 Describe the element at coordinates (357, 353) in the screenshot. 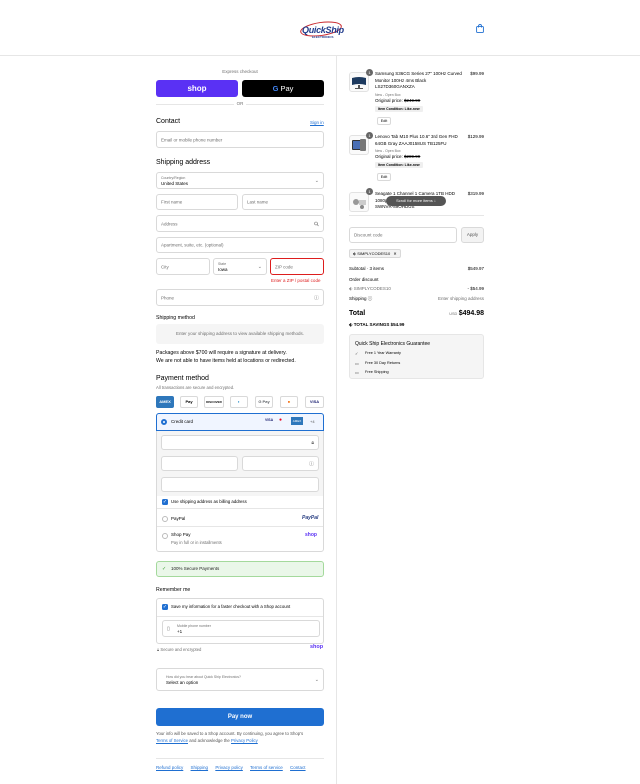

I see `check-icon: ✓` at that location.